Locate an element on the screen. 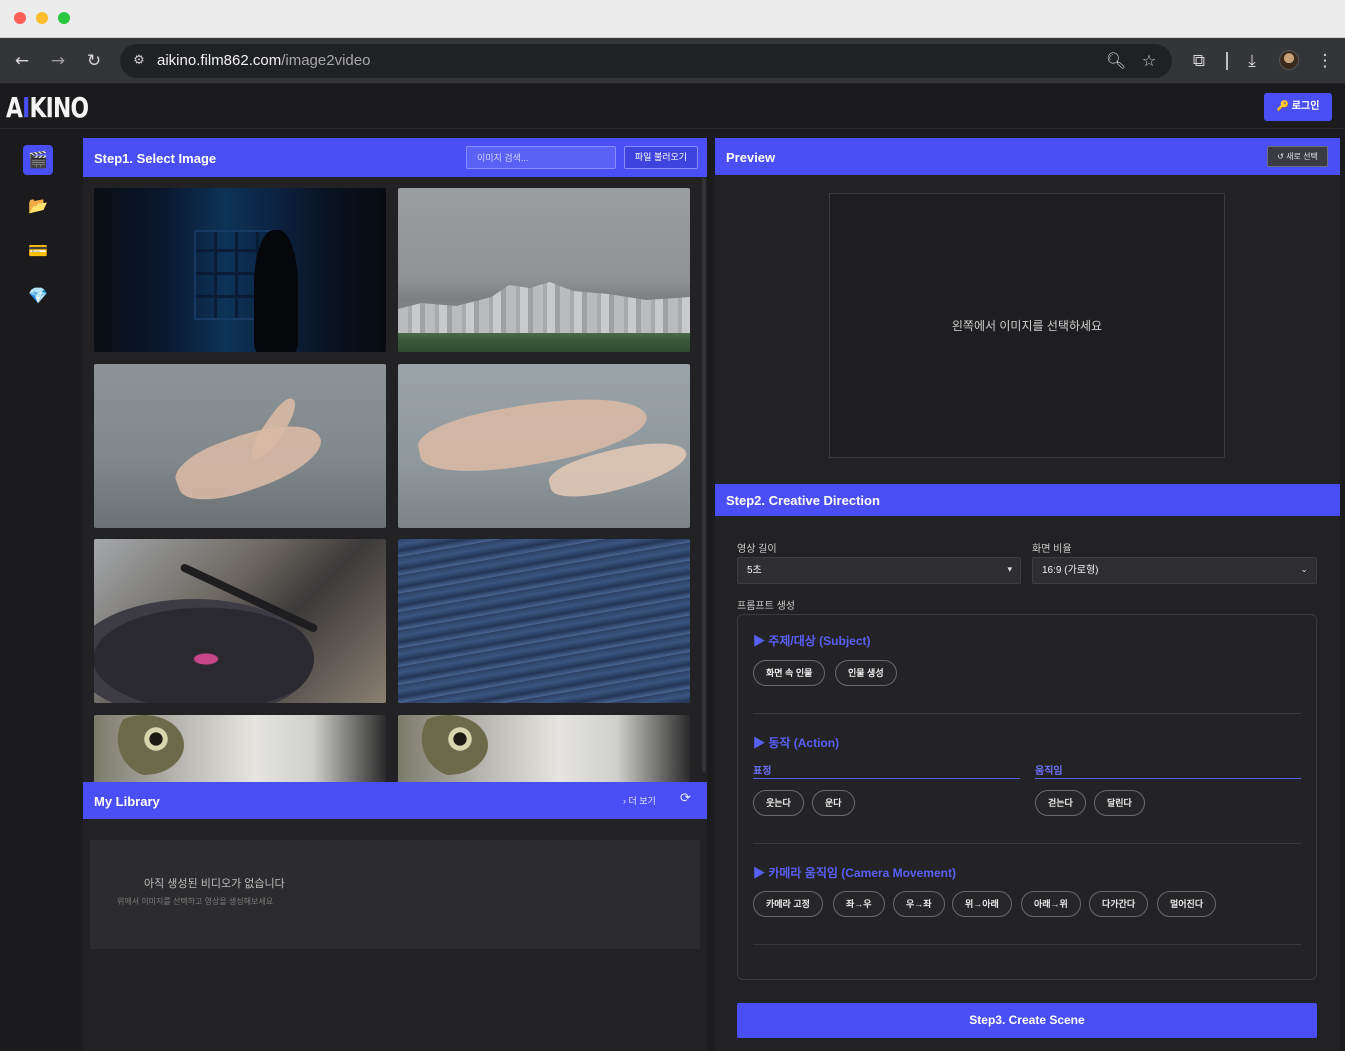 Image resolution: width=1345 pixels, height=1051 pixels. refresh-icon: ⟳ is located at coordinates (685, 798).